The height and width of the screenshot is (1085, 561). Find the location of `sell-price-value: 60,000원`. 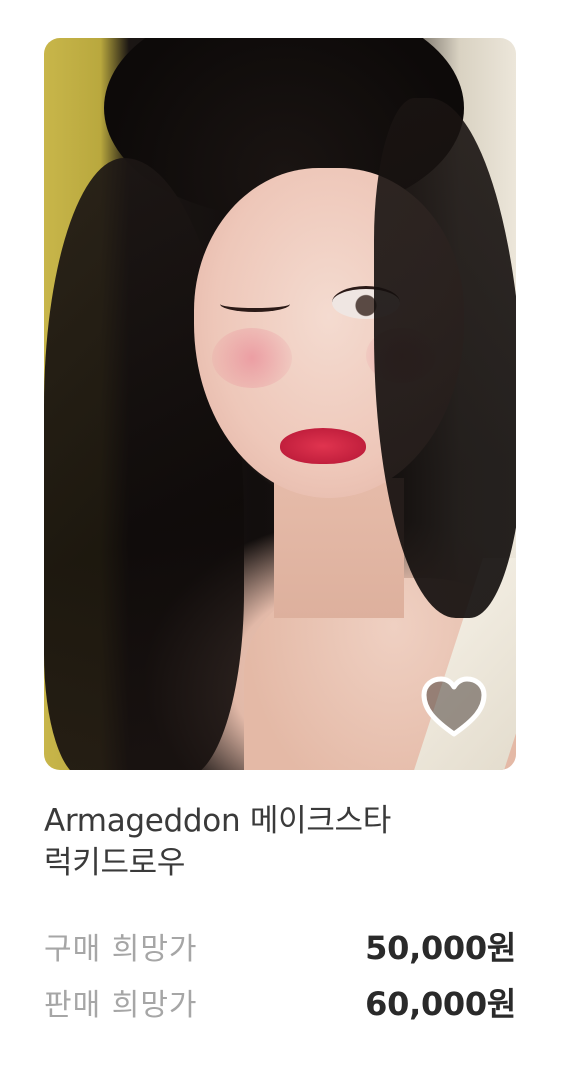

sell-price-value: 60,000원 is located at coordinates (440, 1004).